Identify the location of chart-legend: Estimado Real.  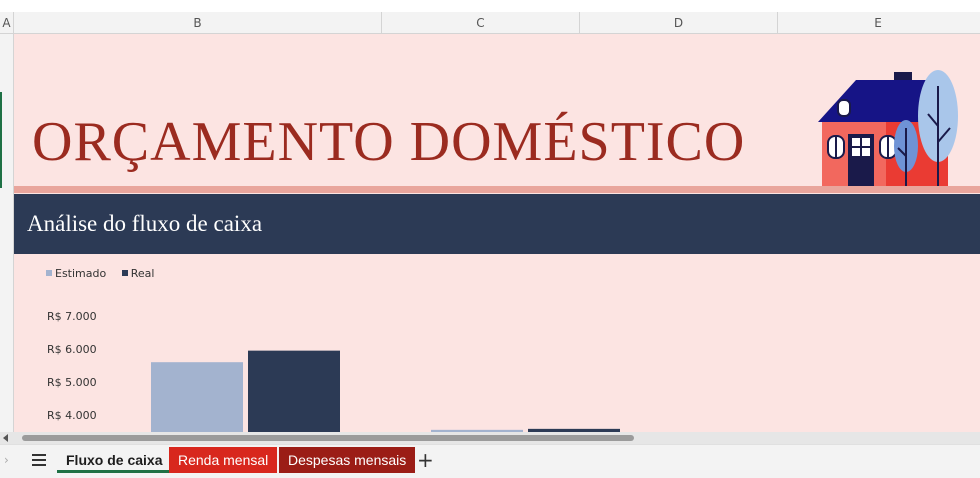
(106, 273).